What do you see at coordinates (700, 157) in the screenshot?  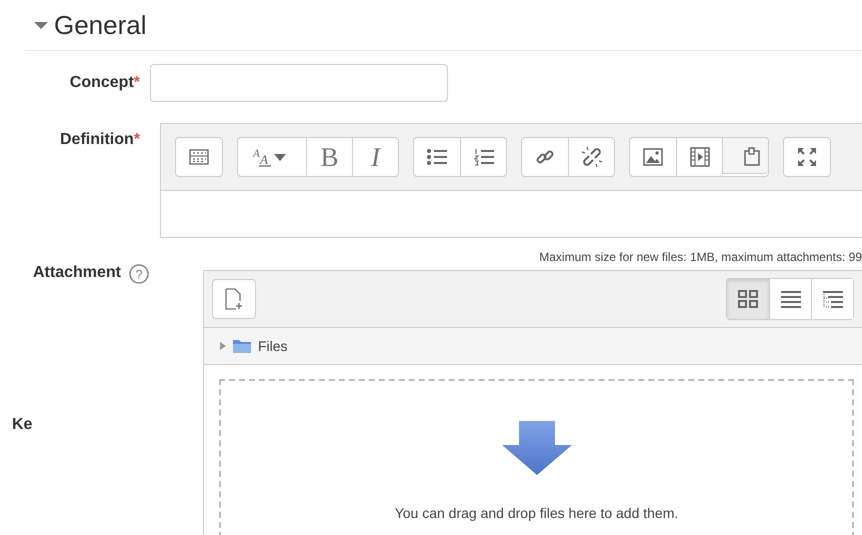 I see `film-icon` at bounding box center [700, 157].